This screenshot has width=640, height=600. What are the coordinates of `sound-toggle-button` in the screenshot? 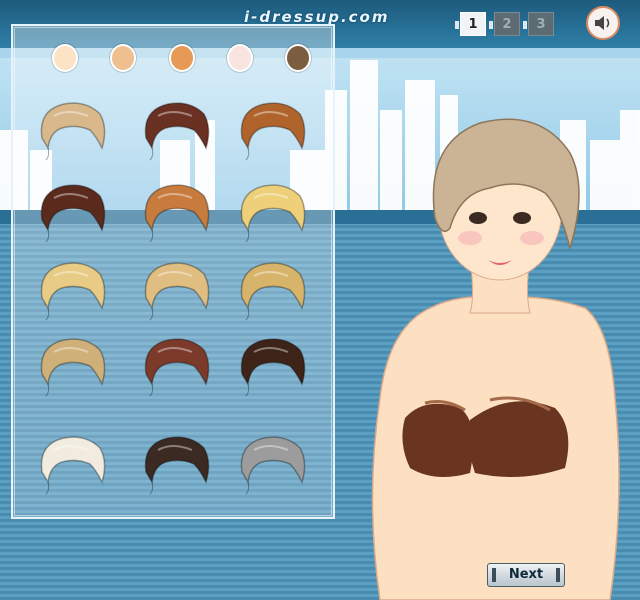 It's located at (603, 23).